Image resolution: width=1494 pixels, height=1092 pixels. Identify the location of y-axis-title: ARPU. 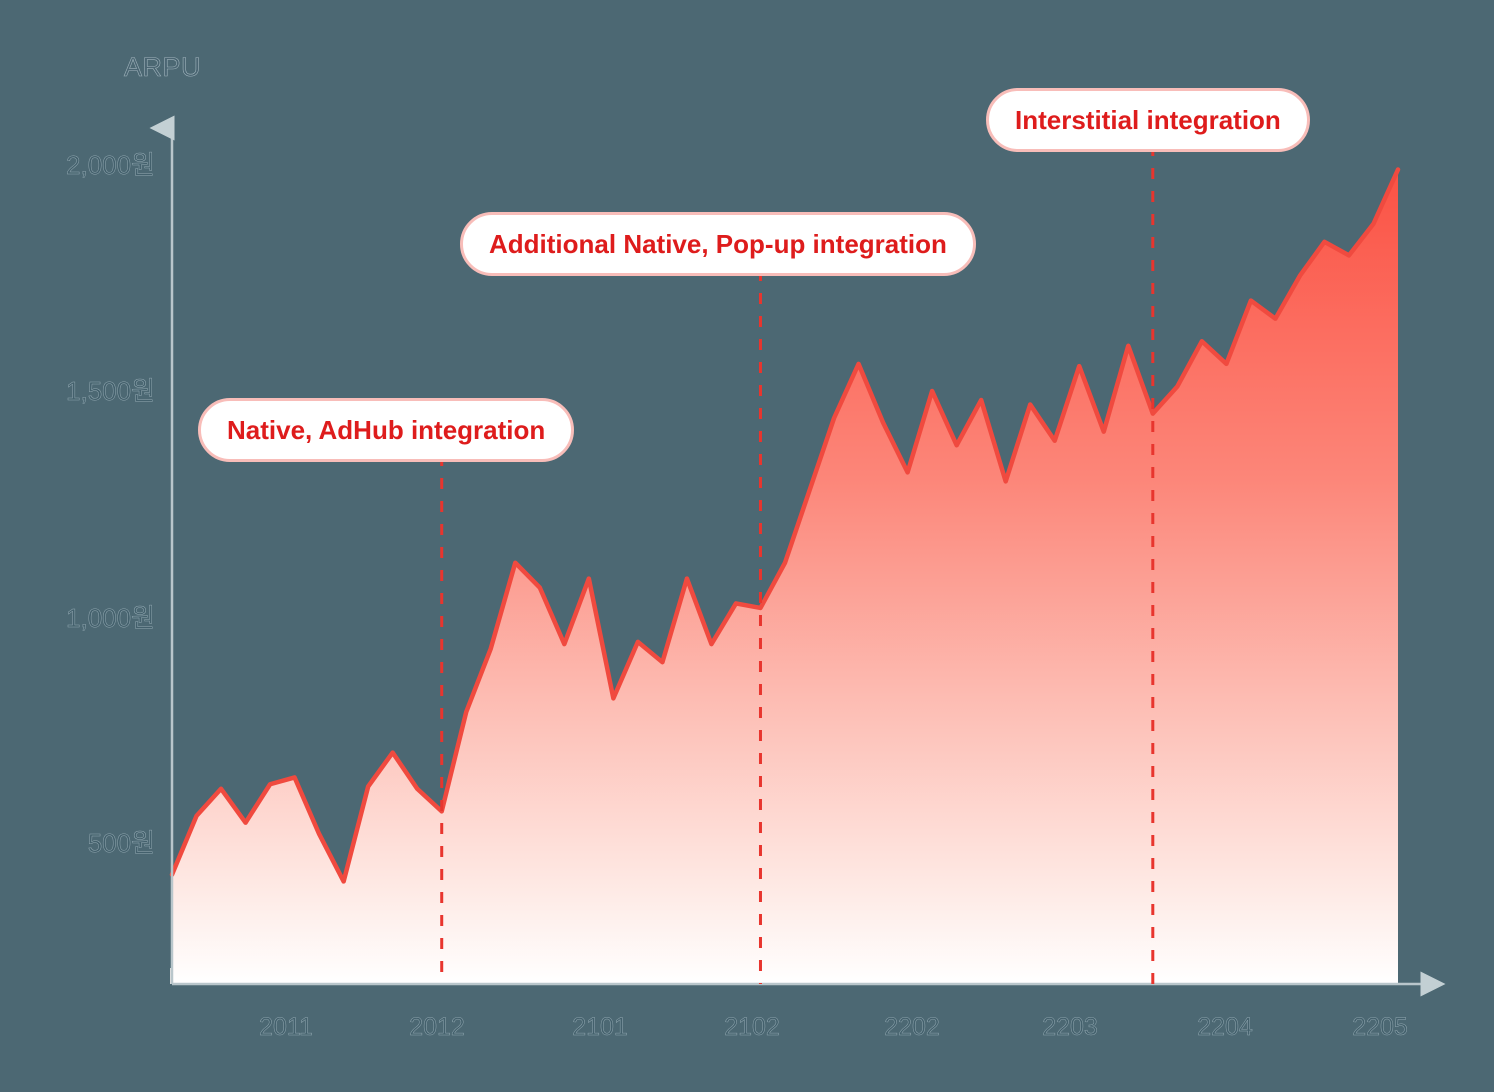
(163, 67).